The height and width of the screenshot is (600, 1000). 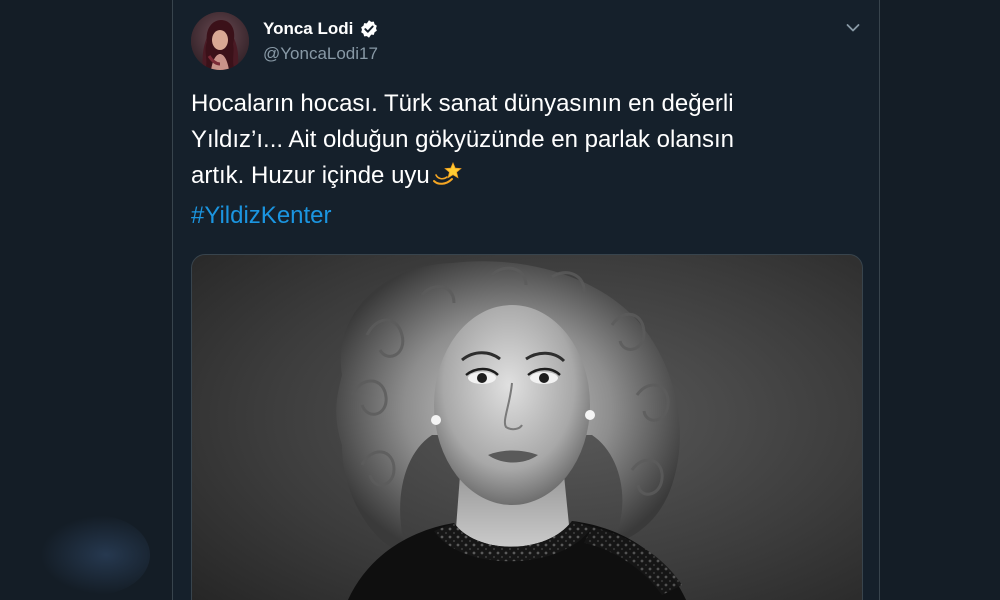 What do you see at coordinates (853, 28) in the screenshot?
I see `chevron-down-icon` at bounding box center [853, 28].